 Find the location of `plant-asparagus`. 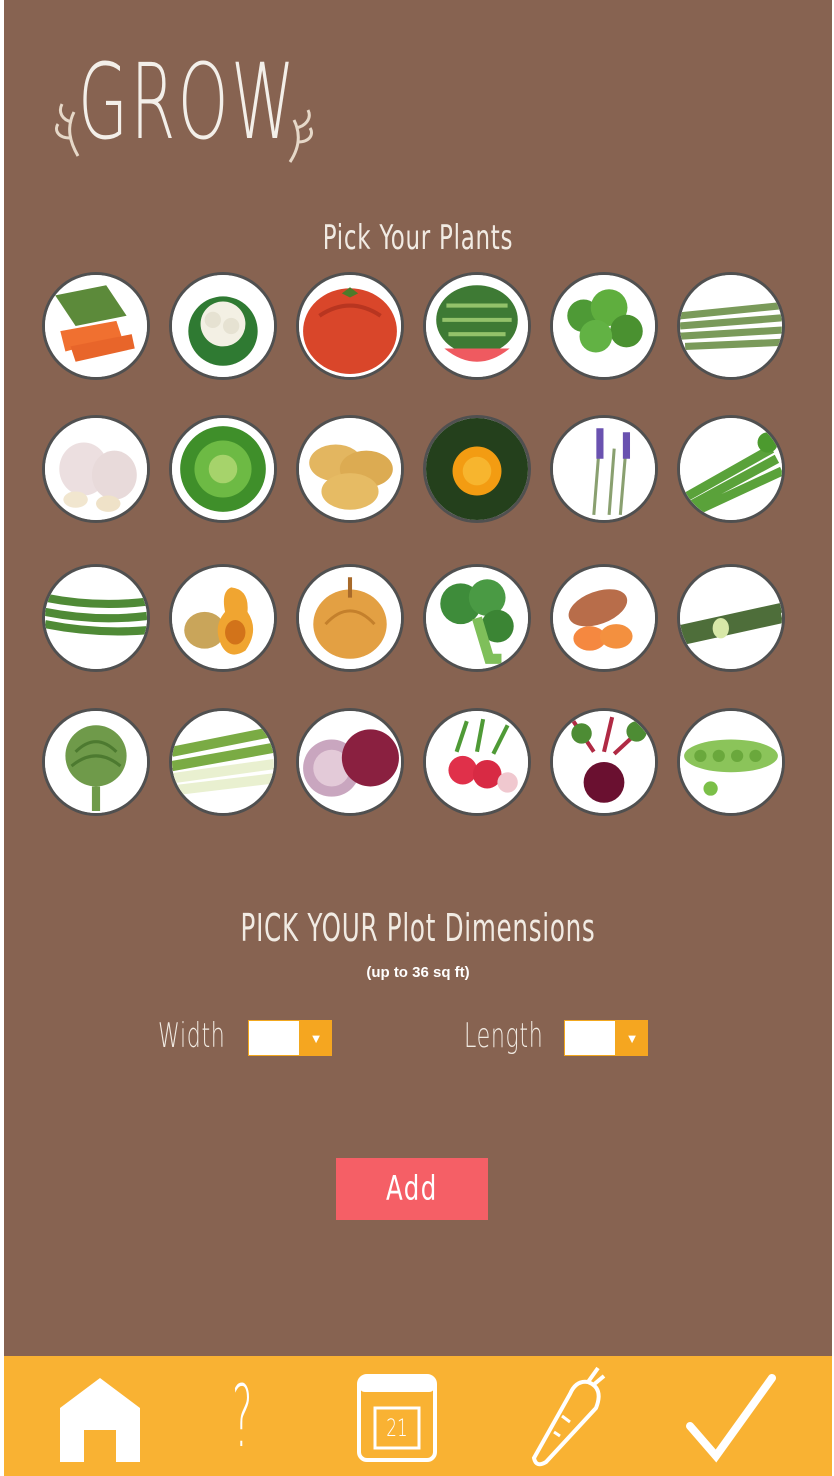

plant-asparagus is located at coordinates (731, 326).